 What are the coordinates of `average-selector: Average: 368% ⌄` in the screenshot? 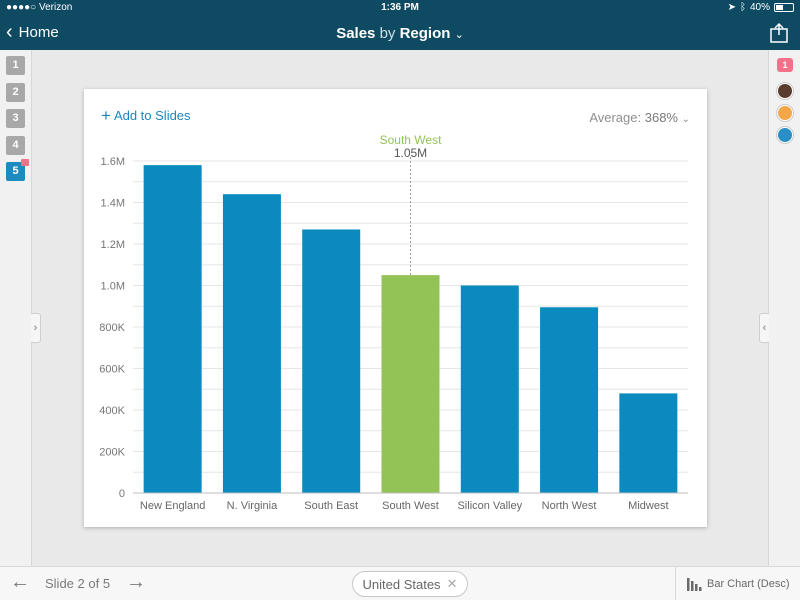 It's located at (639, 117).